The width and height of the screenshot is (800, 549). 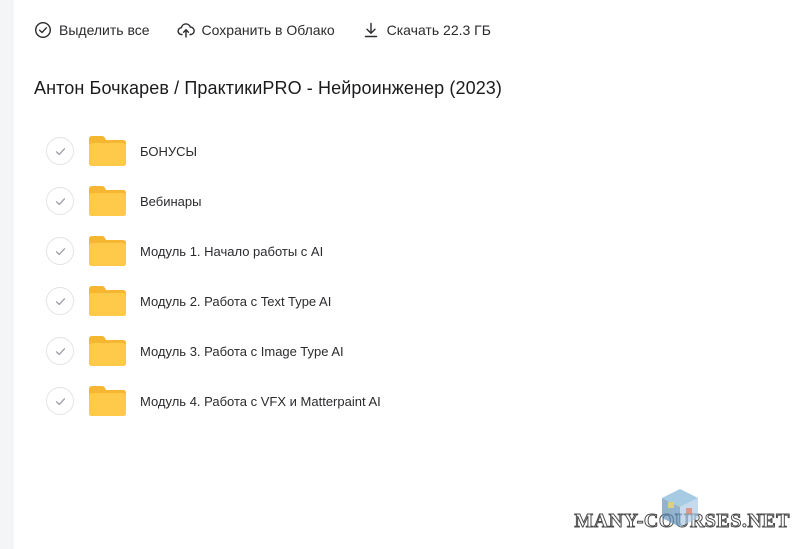 What do you see at coordinates (396, 351) in the screenshot?
I see `folder-row: Модуль 3. Работа с Image Type AI` at bounding box center [396, 351].